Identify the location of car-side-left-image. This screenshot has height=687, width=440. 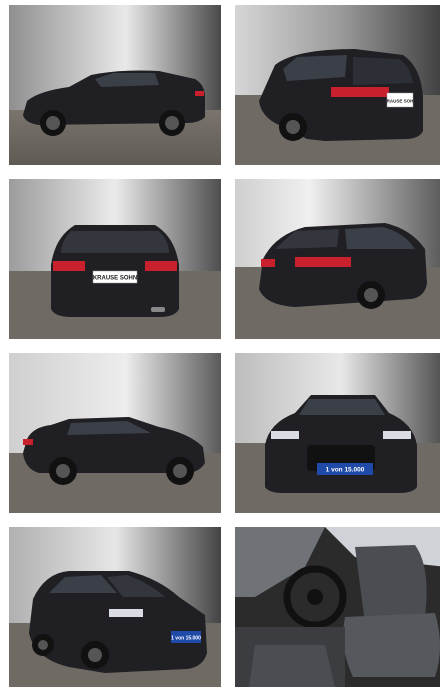
(115, 85).